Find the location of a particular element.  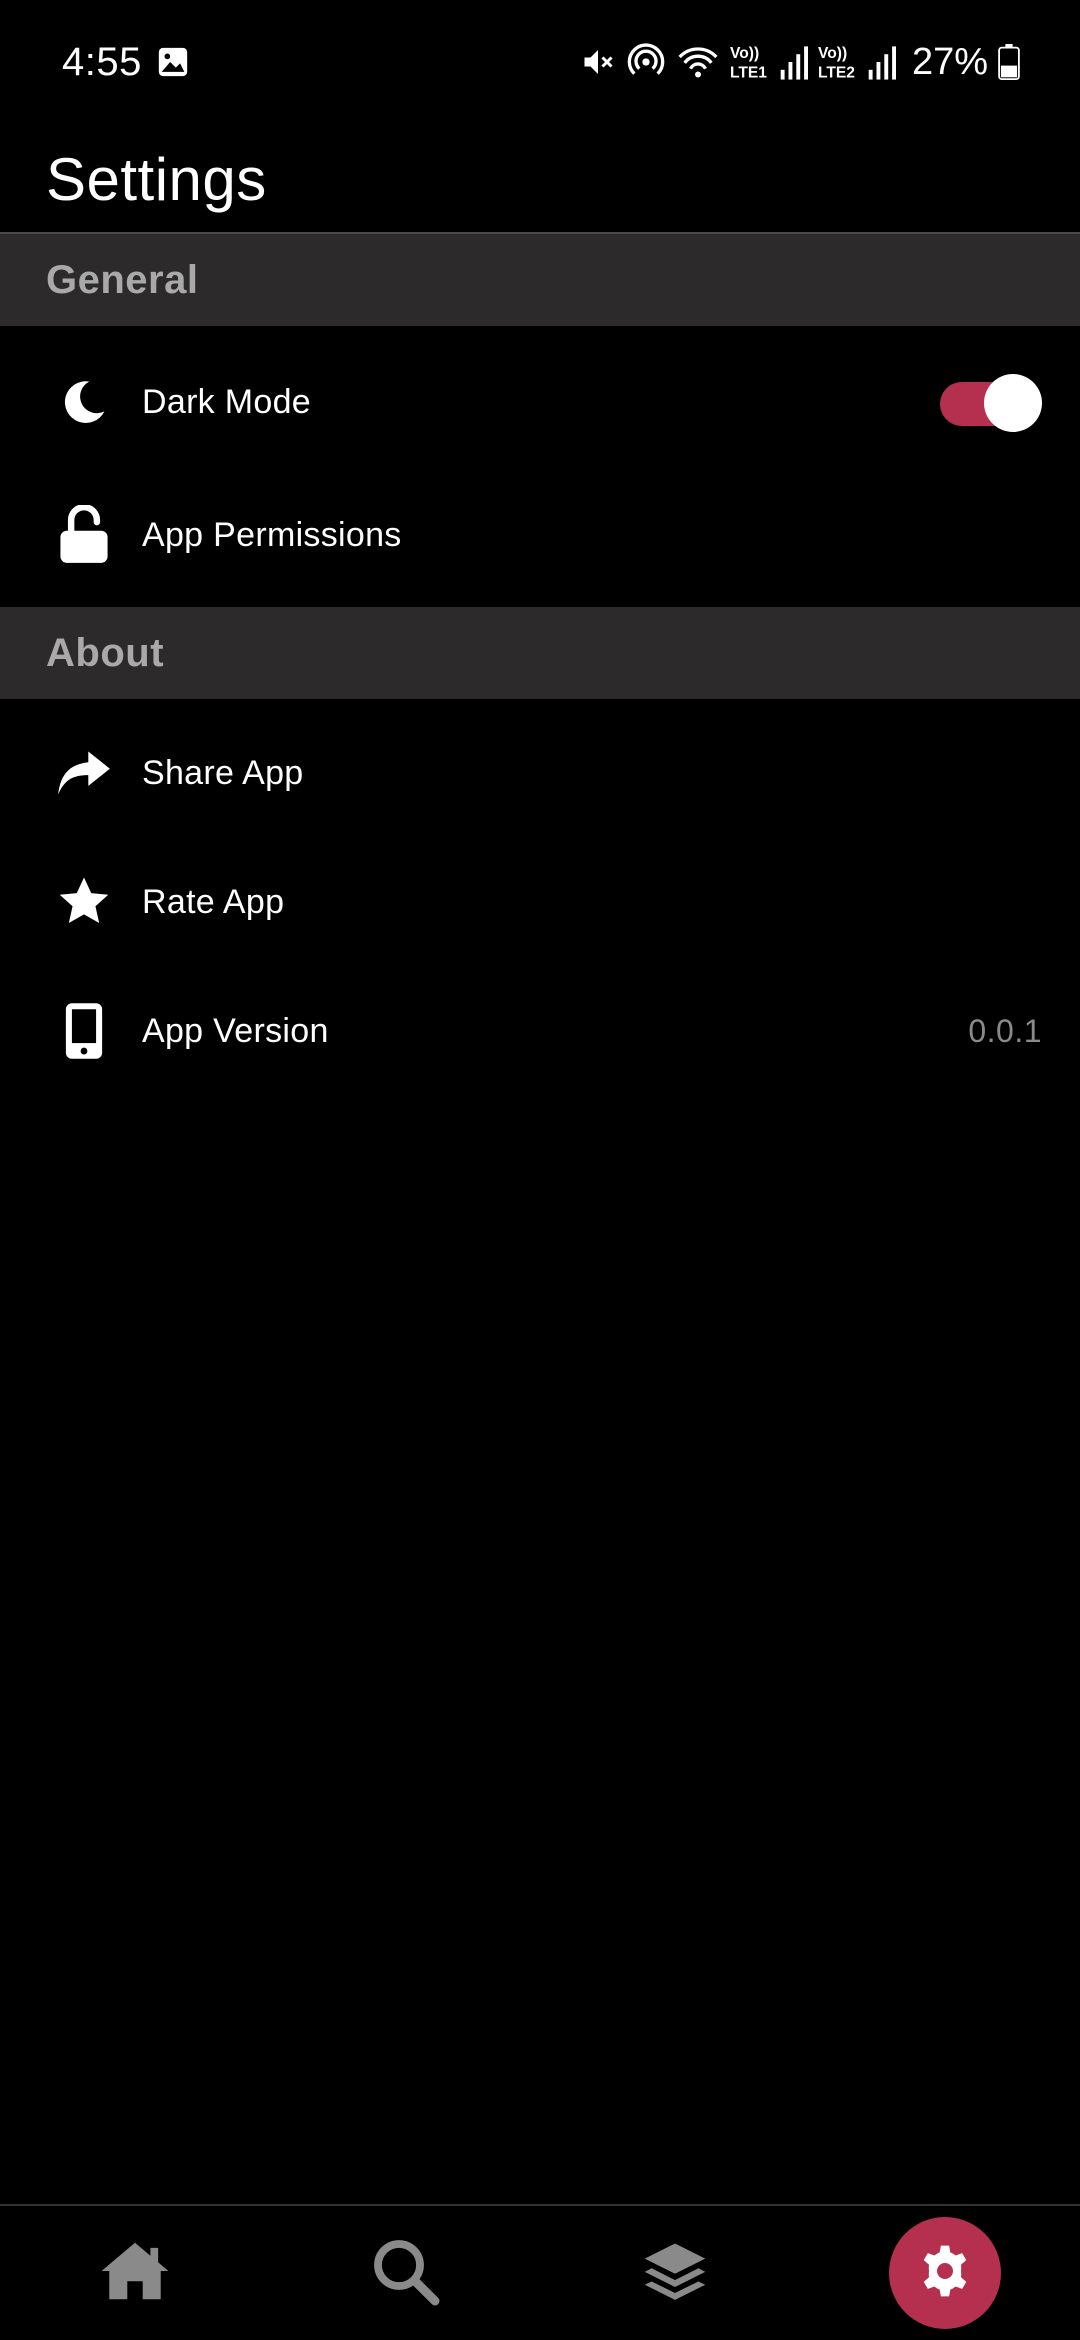

svg-text: LTE1 is located at coordinates (748, 73).